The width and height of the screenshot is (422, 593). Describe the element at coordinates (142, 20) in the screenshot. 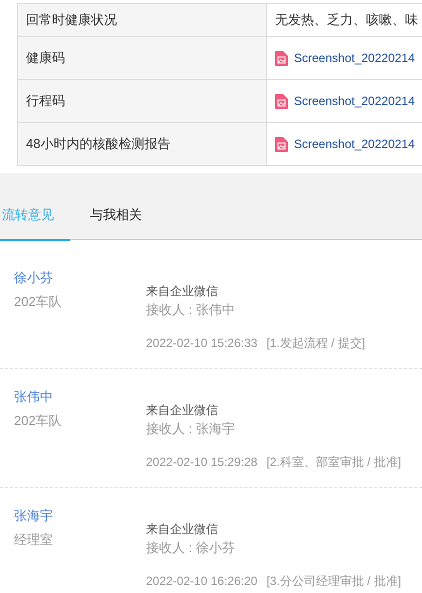

I see `field-label: 回常时健康状况` at that location.